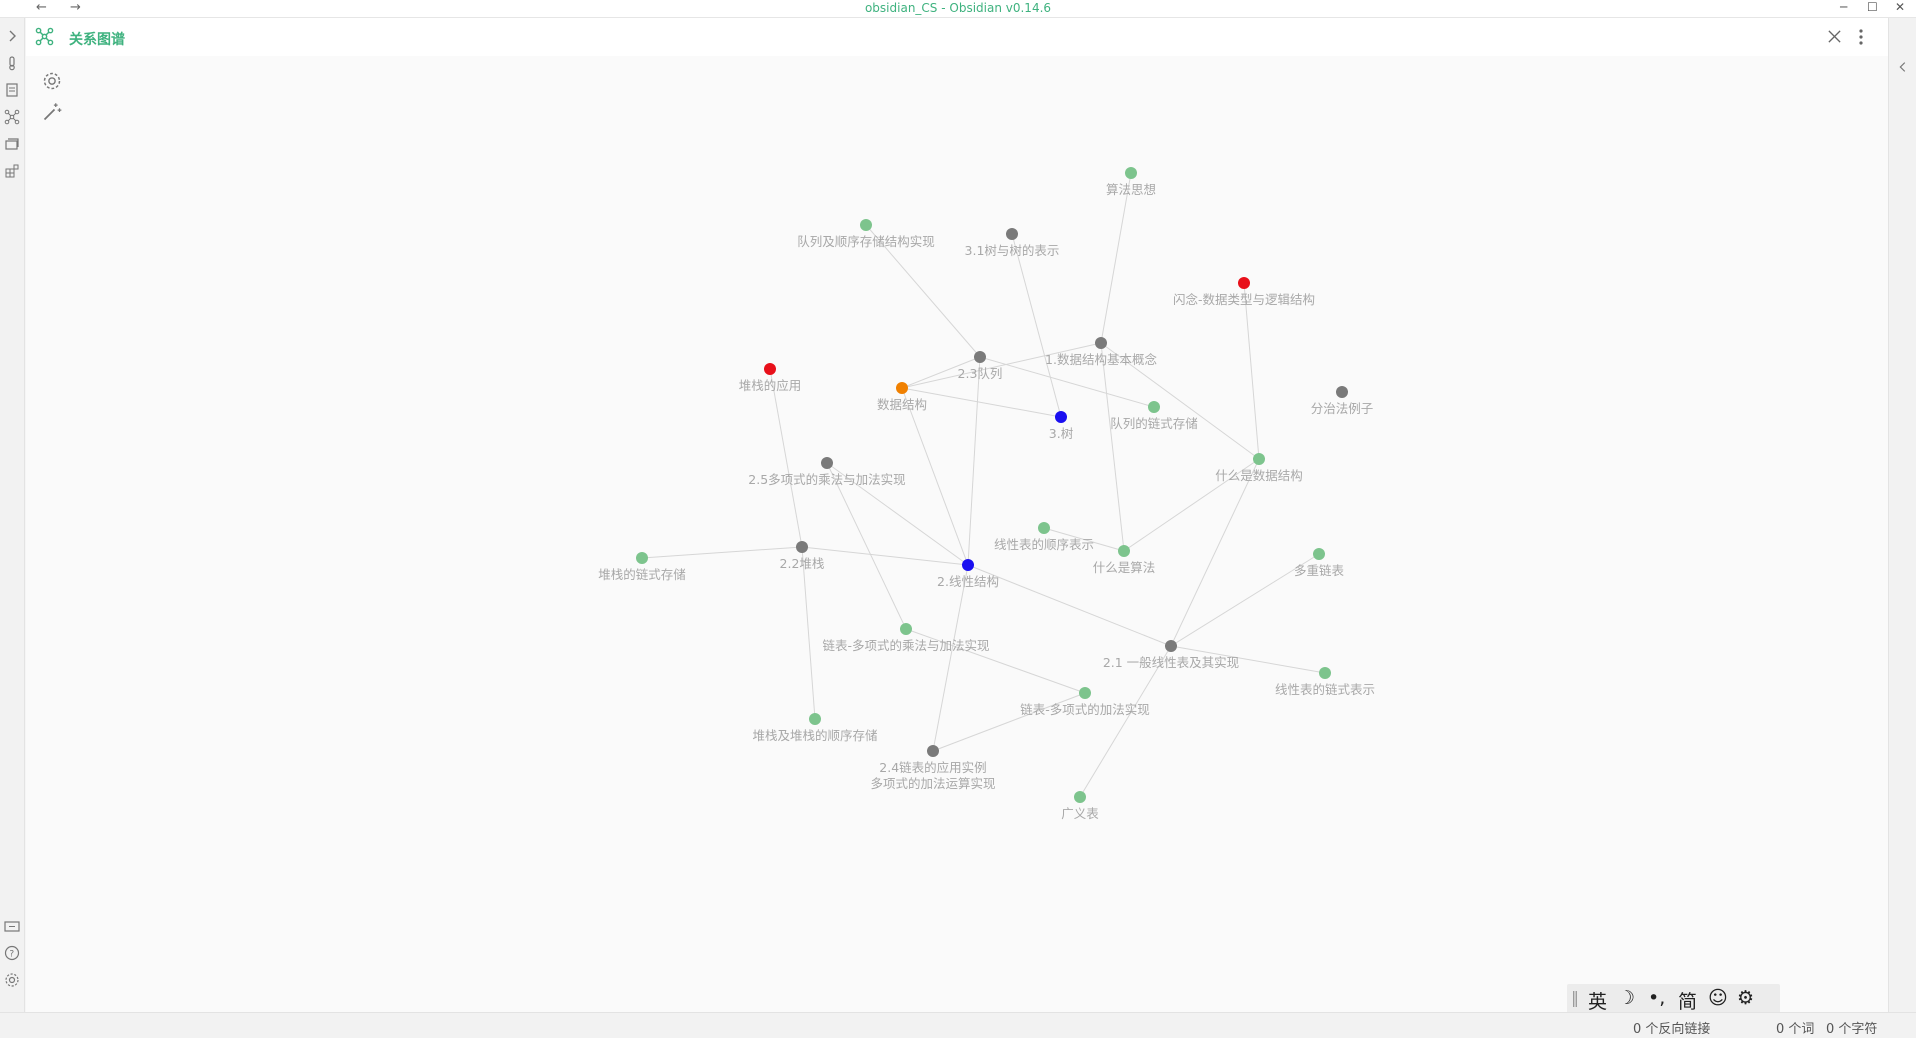 The height and width of the screenshot is (1038, 1916). What do you see at coordinates (770, 378) in the screenshot?
I see `graph-node: 堆栈的应用` at bounding box center [770, 378].